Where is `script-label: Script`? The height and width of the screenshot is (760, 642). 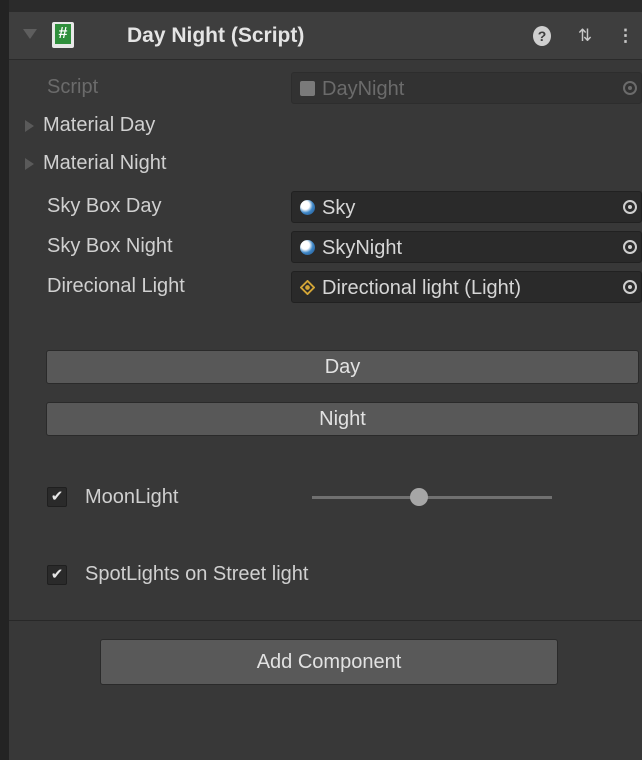 script-label: Script is located at coordinates (73, 87).